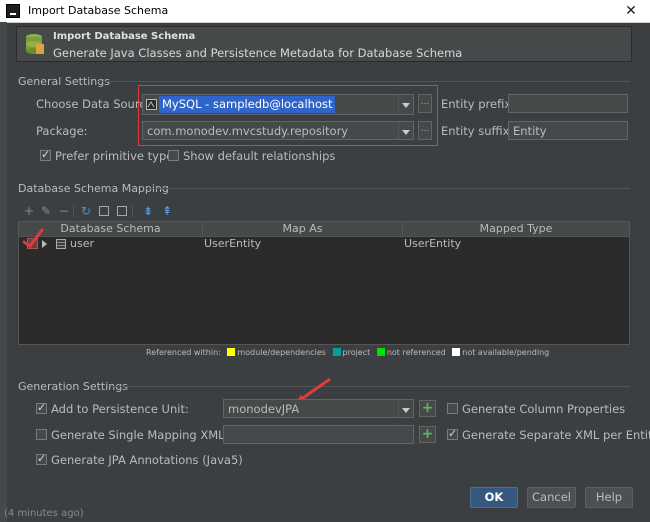  What do you see at coordinates (35, 44) in the screenshot?
I see `database-schema-icon` at bounding box center [35, 44].